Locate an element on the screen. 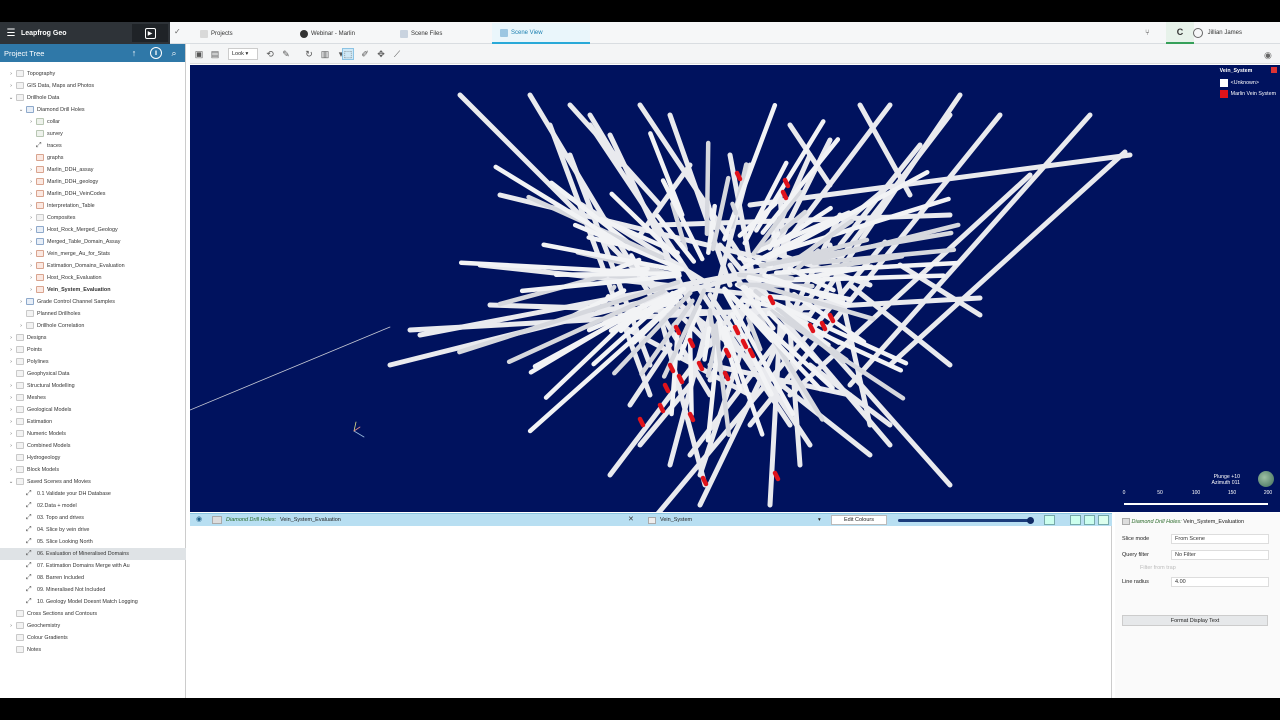 This screenshot has width=1280, height=720. look-dropdown: Look ▾ is located at coordinates (243, 54).